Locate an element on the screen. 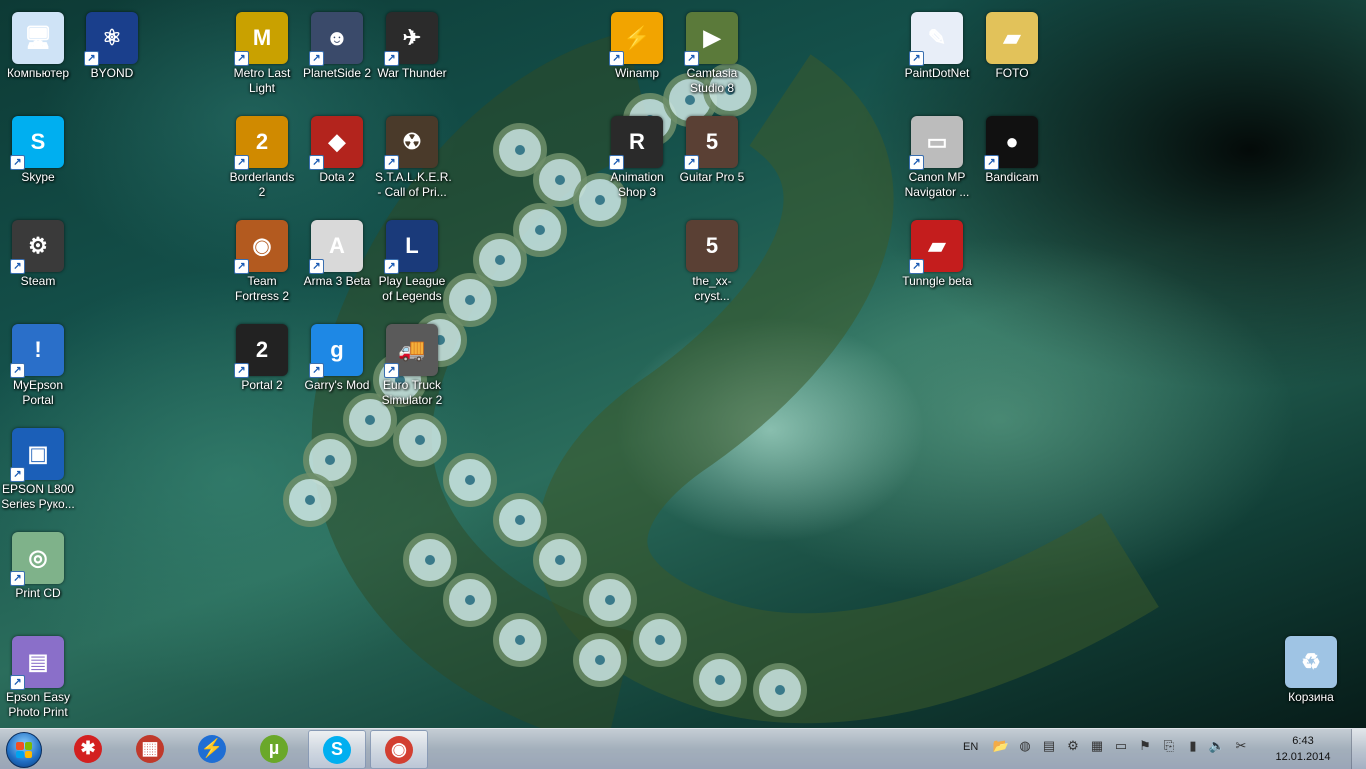 The height and width of the screenshot is (769, 1366). epson-manual-icon: ▣ ↗ is located at coordinates (37, 455).